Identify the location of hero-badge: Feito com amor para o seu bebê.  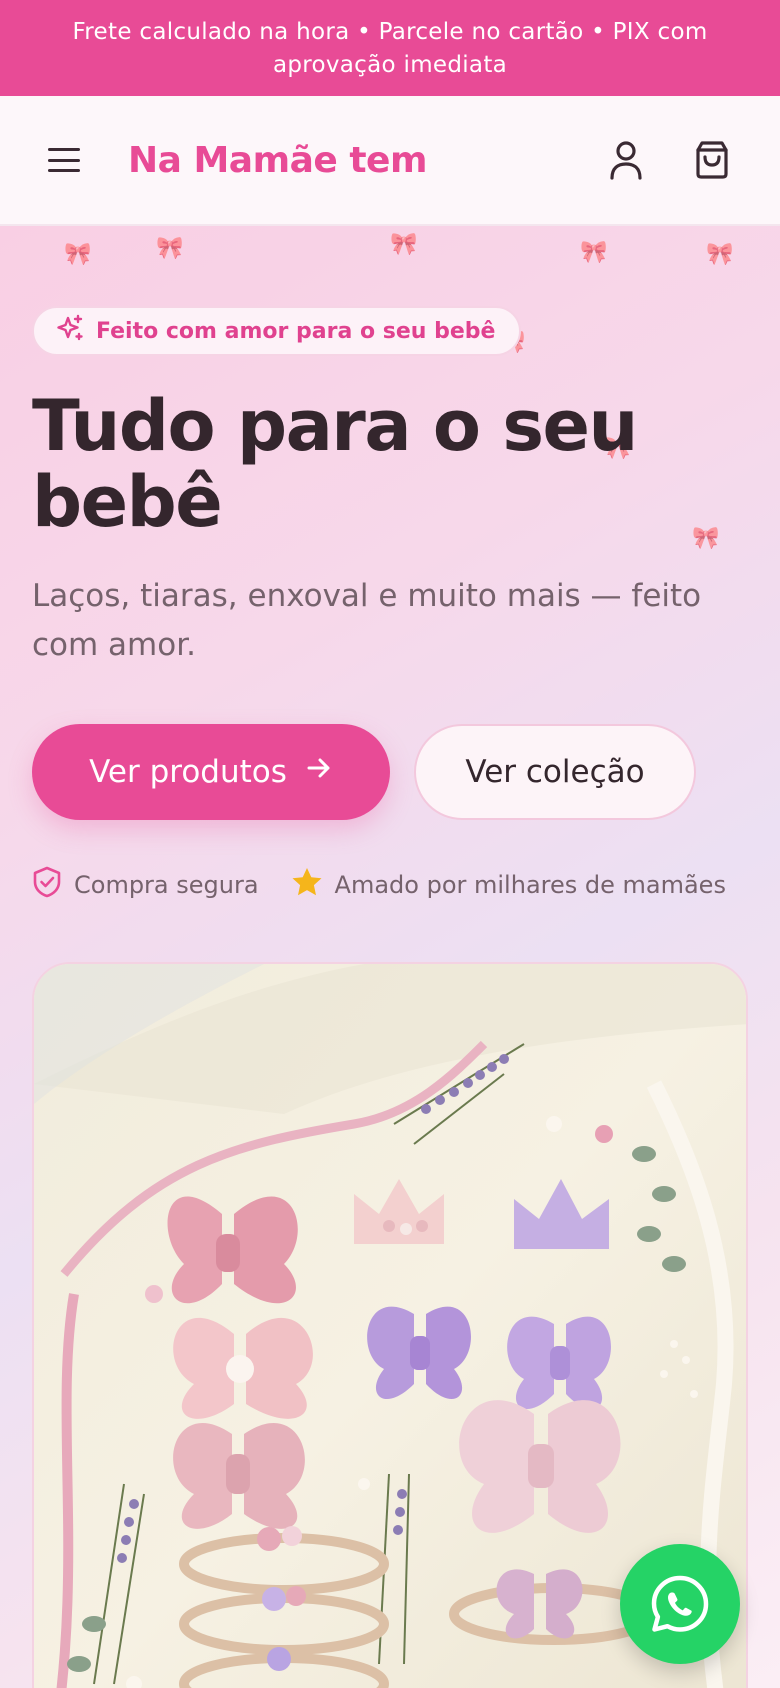
(277, 331).